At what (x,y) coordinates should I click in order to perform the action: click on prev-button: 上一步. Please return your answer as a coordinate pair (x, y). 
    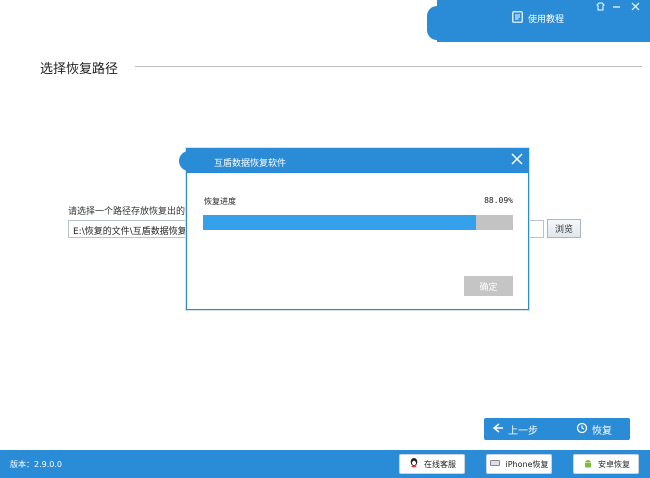
    Looking at the image, I should click on (515, 429).